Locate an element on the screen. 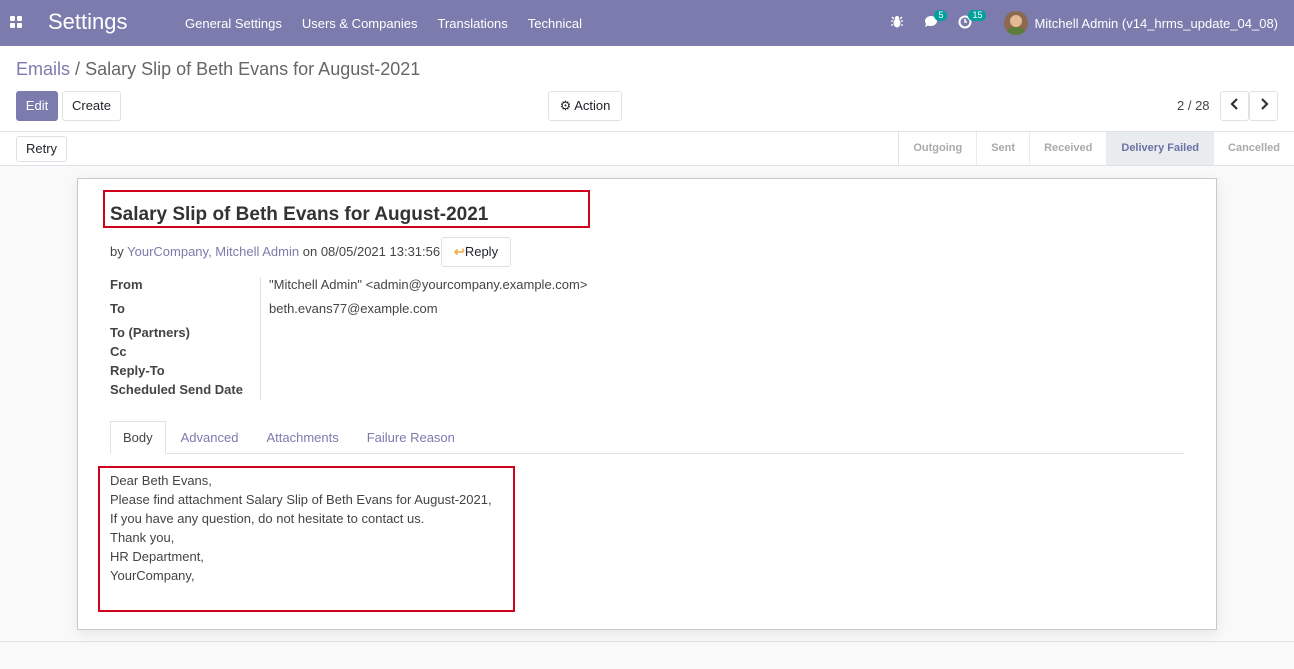 The image size is (1294, 669). field-value-to: beth.evans77@example.com is located at coordinates (353, 308).